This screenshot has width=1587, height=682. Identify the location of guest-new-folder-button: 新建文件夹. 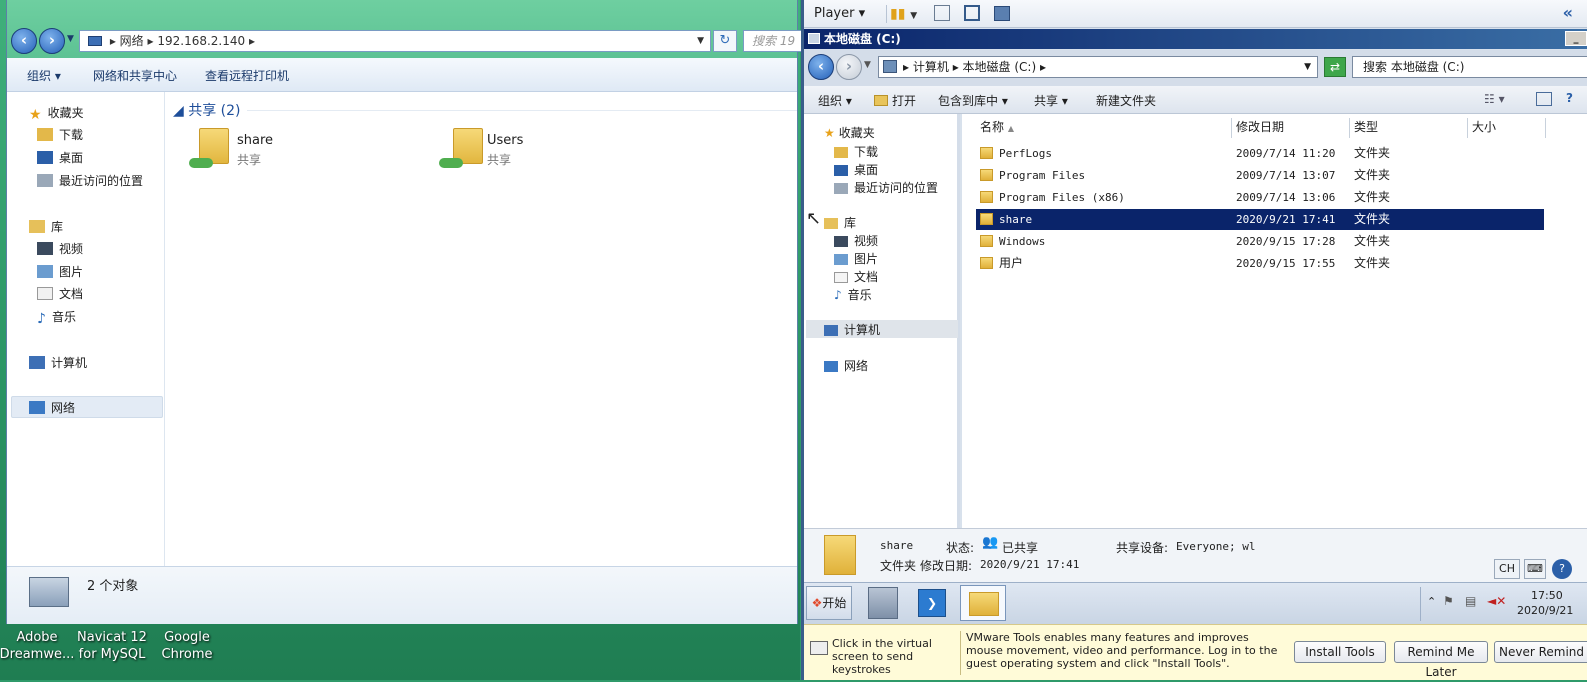
(1126, 100).